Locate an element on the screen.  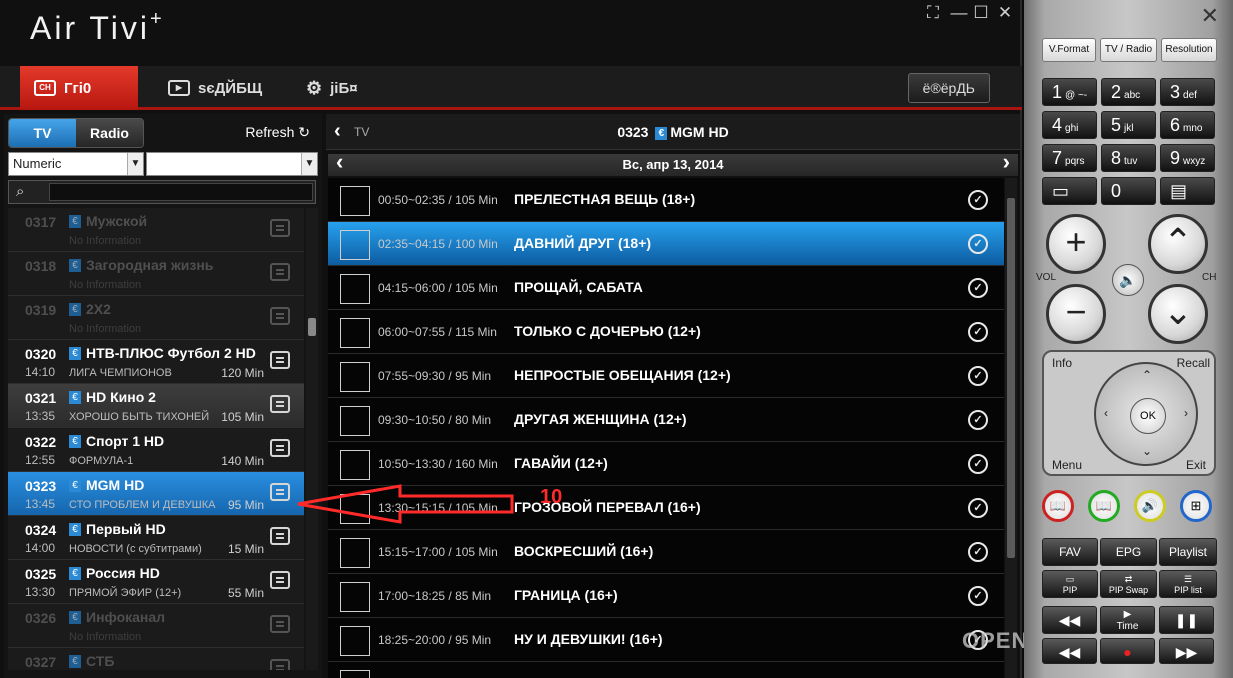
key-9: 9 wxyz is located at coordinates (1187, 158).